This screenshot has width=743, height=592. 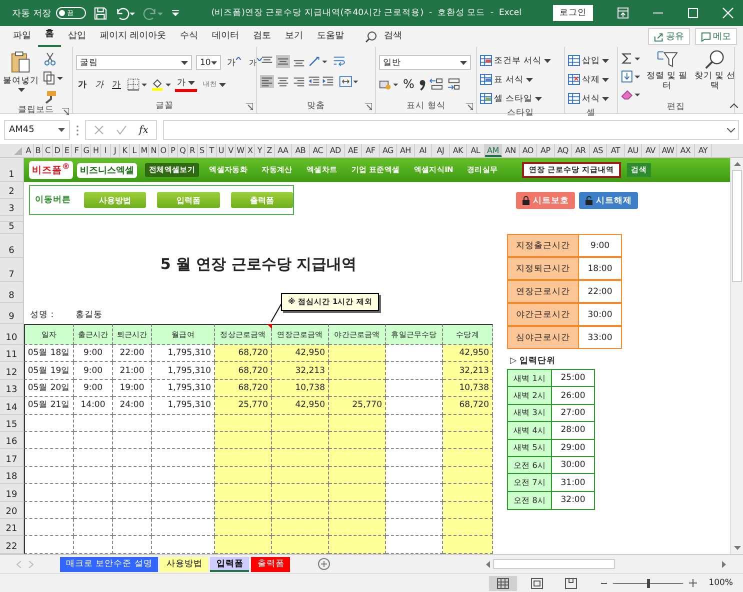 I want to click on scroll-down-icon, so click(x=737, y=548).